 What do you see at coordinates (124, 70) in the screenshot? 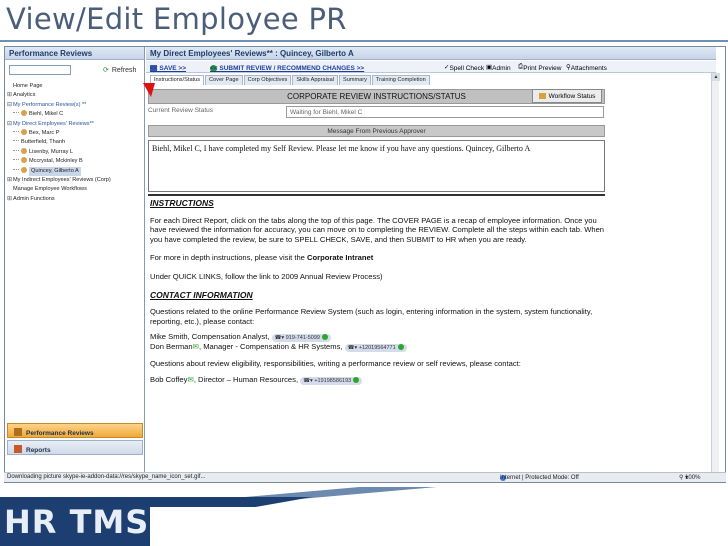
I see `refresh-label: Refresh` at bounding box center [124, 70].